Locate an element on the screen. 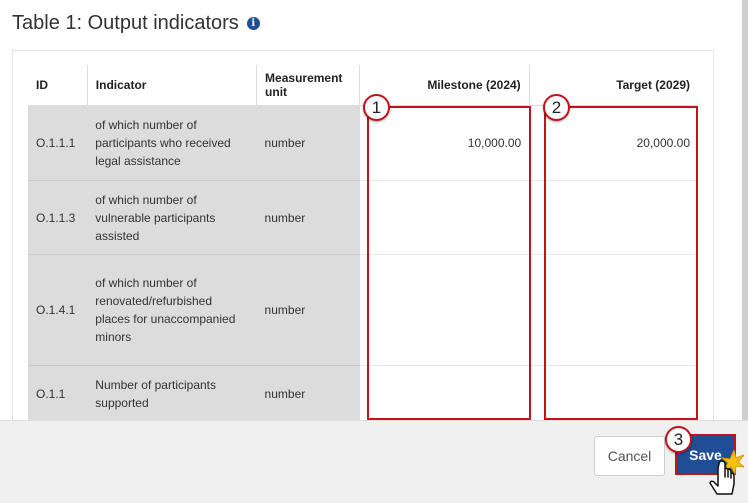 Image resolution: width=748 pixels, height=503 pixels. target-column-highlight is located at coordinates (621, 263).